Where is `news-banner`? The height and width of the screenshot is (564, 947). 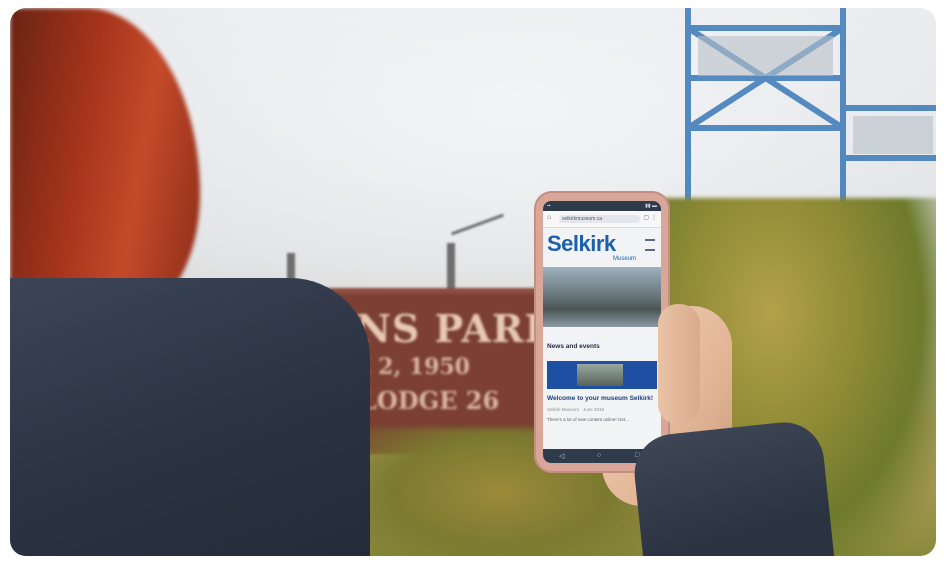
news-banner is located at coordinates (602, 375).